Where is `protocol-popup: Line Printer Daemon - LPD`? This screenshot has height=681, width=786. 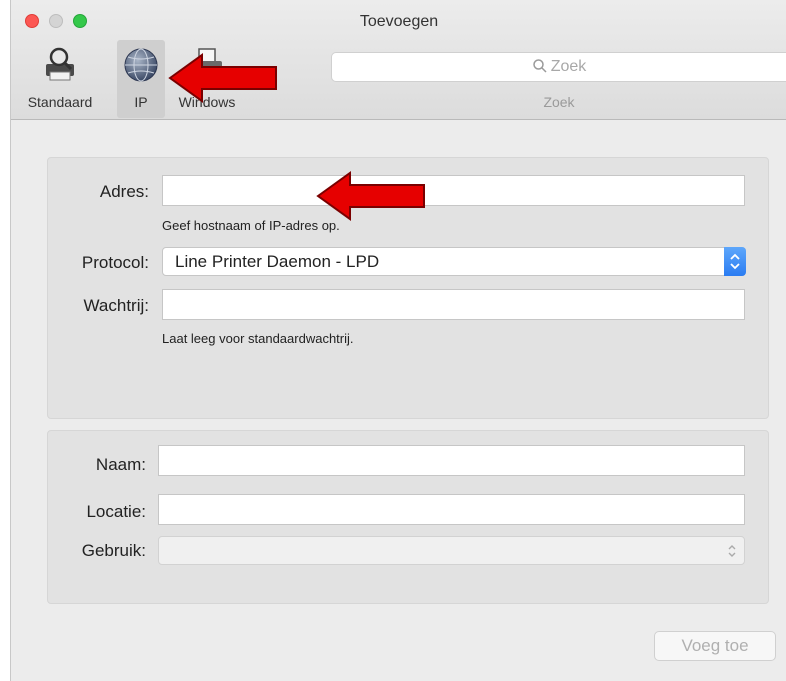
protocol-popup: Line Printer Daemon - LPD is located at coordinates (454, 261).